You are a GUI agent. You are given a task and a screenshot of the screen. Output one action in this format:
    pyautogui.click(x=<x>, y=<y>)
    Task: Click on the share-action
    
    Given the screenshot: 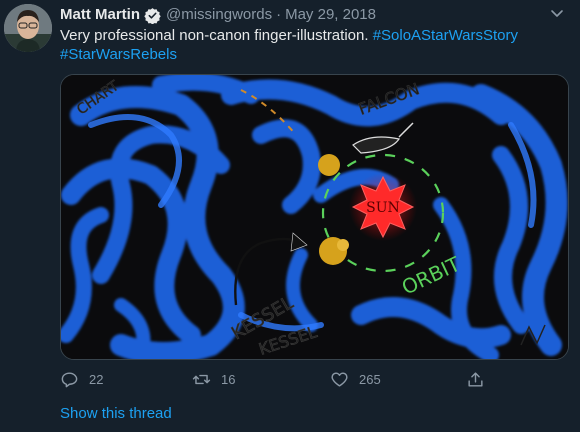 What is the action you would take?
    pyautogui.click(x=480, y=379)
    